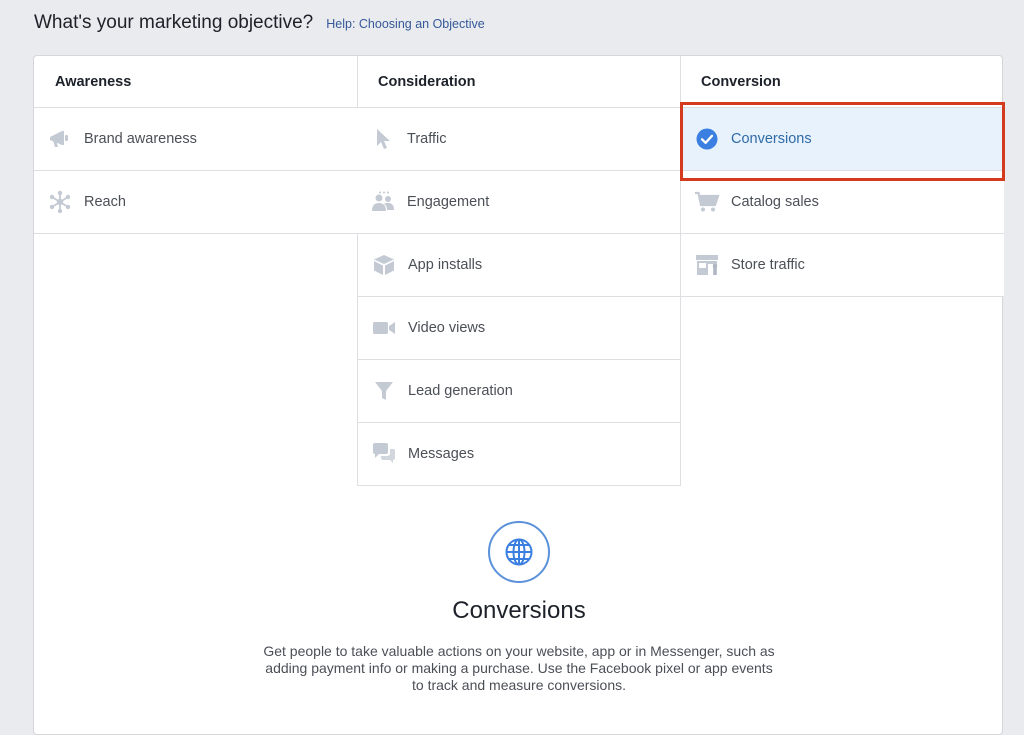 The image size is (1024, 735). Describe the element at coordinates (518, 139) in the screenshot. I see `objective-traffic: Traffic` at that location.